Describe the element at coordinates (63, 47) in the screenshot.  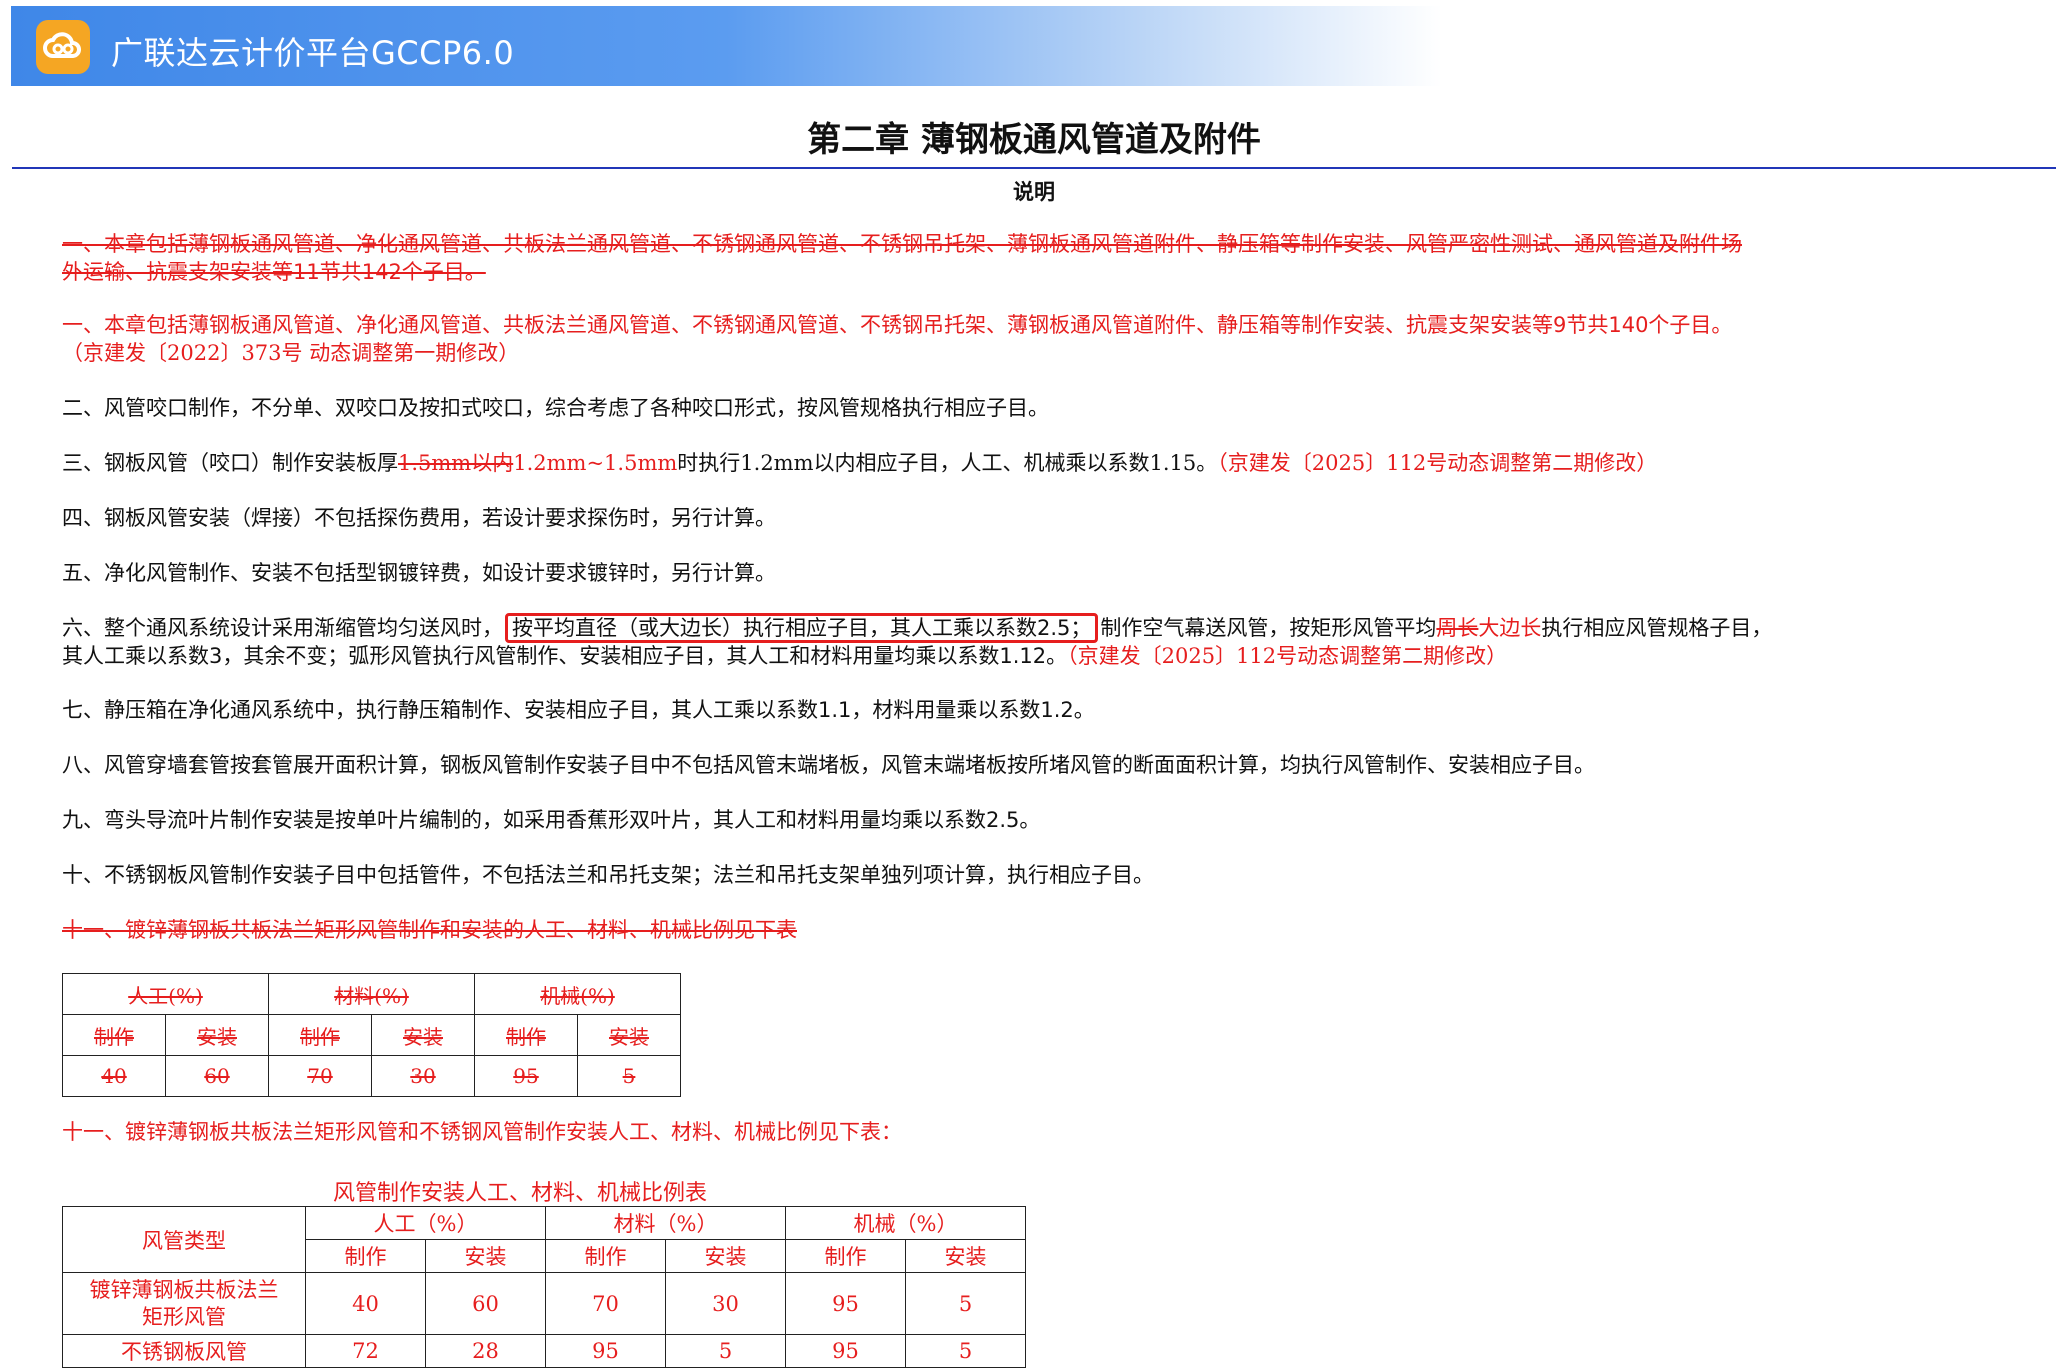
I see `cloud-logo-icon` at that location.